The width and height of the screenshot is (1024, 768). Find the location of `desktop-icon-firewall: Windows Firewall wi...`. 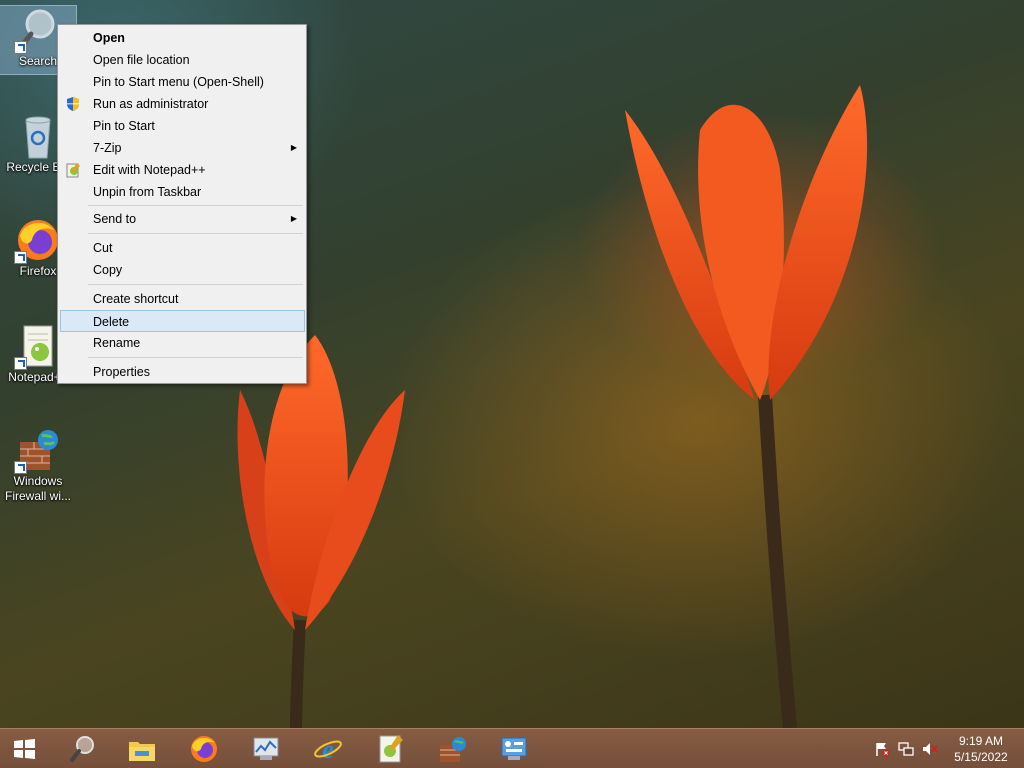

desktop-icon-firewall: Windows Firewall wi... is located at coordinates (38, 463).